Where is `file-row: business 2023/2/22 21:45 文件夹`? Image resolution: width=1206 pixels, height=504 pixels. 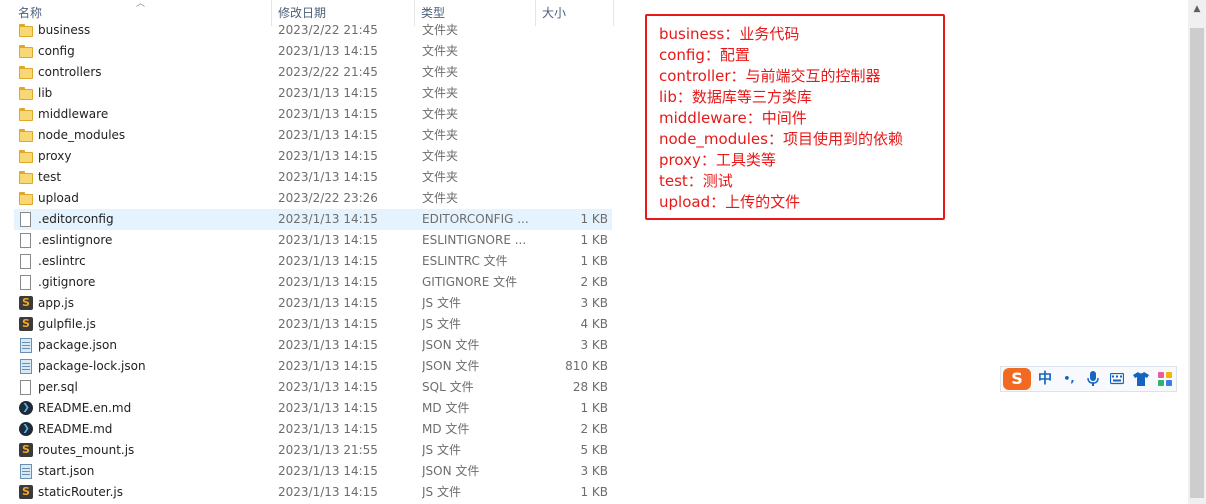
file-row: business 2023/2/22 21:45 文件夹 is located at coordinates (313, 30).